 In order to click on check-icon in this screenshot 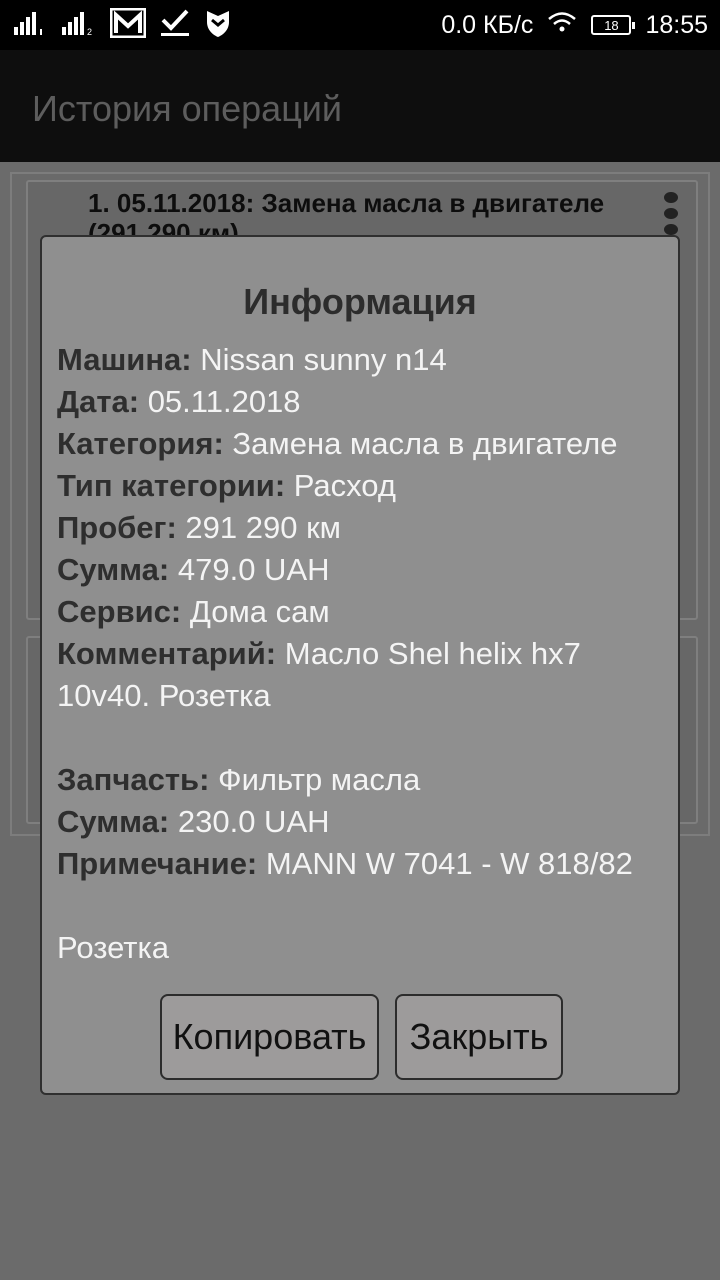, I will do `click(175, 25)`.